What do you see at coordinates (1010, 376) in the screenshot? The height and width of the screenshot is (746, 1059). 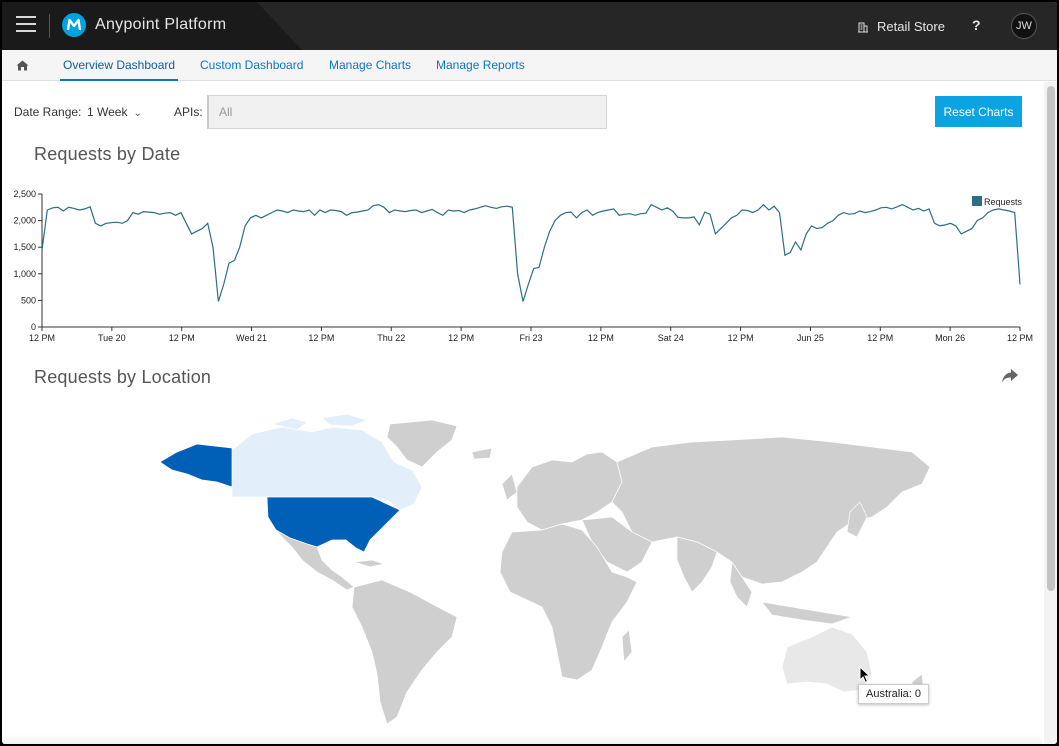 I see `share-icon` at bounding box center [1010, 376].